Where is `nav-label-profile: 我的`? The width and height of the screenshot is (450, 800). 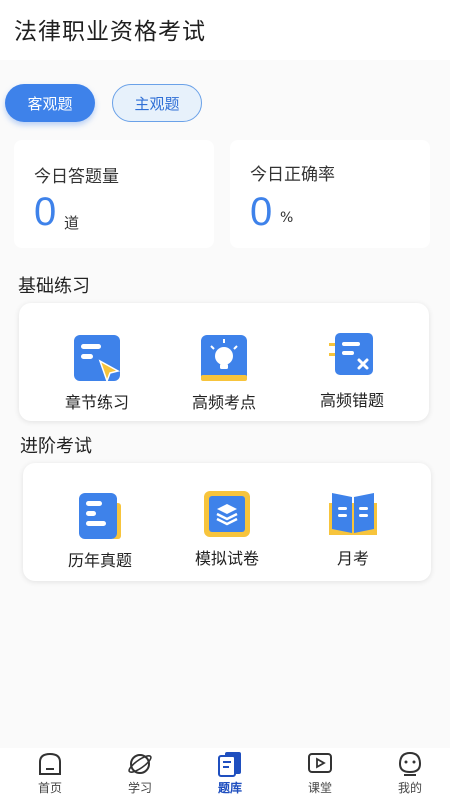 nav-label-profile: 我的 is located at coordinates (409, 788).